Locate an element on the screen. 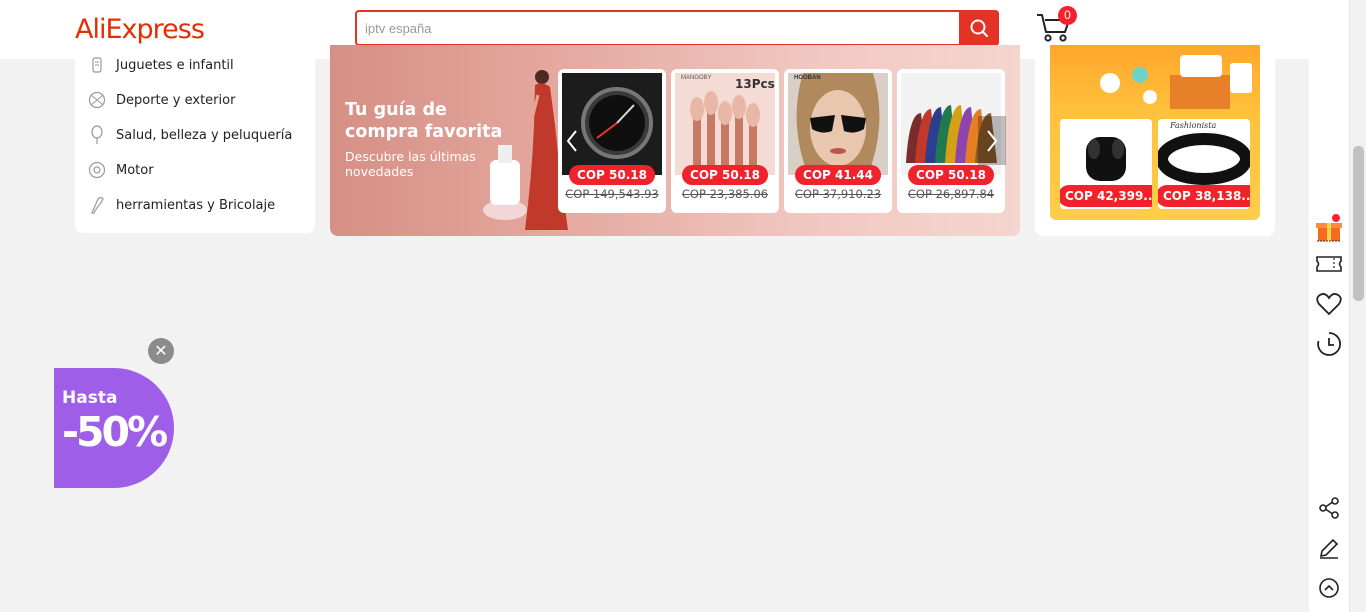 This screenshot has height=612, width=1366. product-old-price: COP 149,543.93 is located at coordinates (612, 194).